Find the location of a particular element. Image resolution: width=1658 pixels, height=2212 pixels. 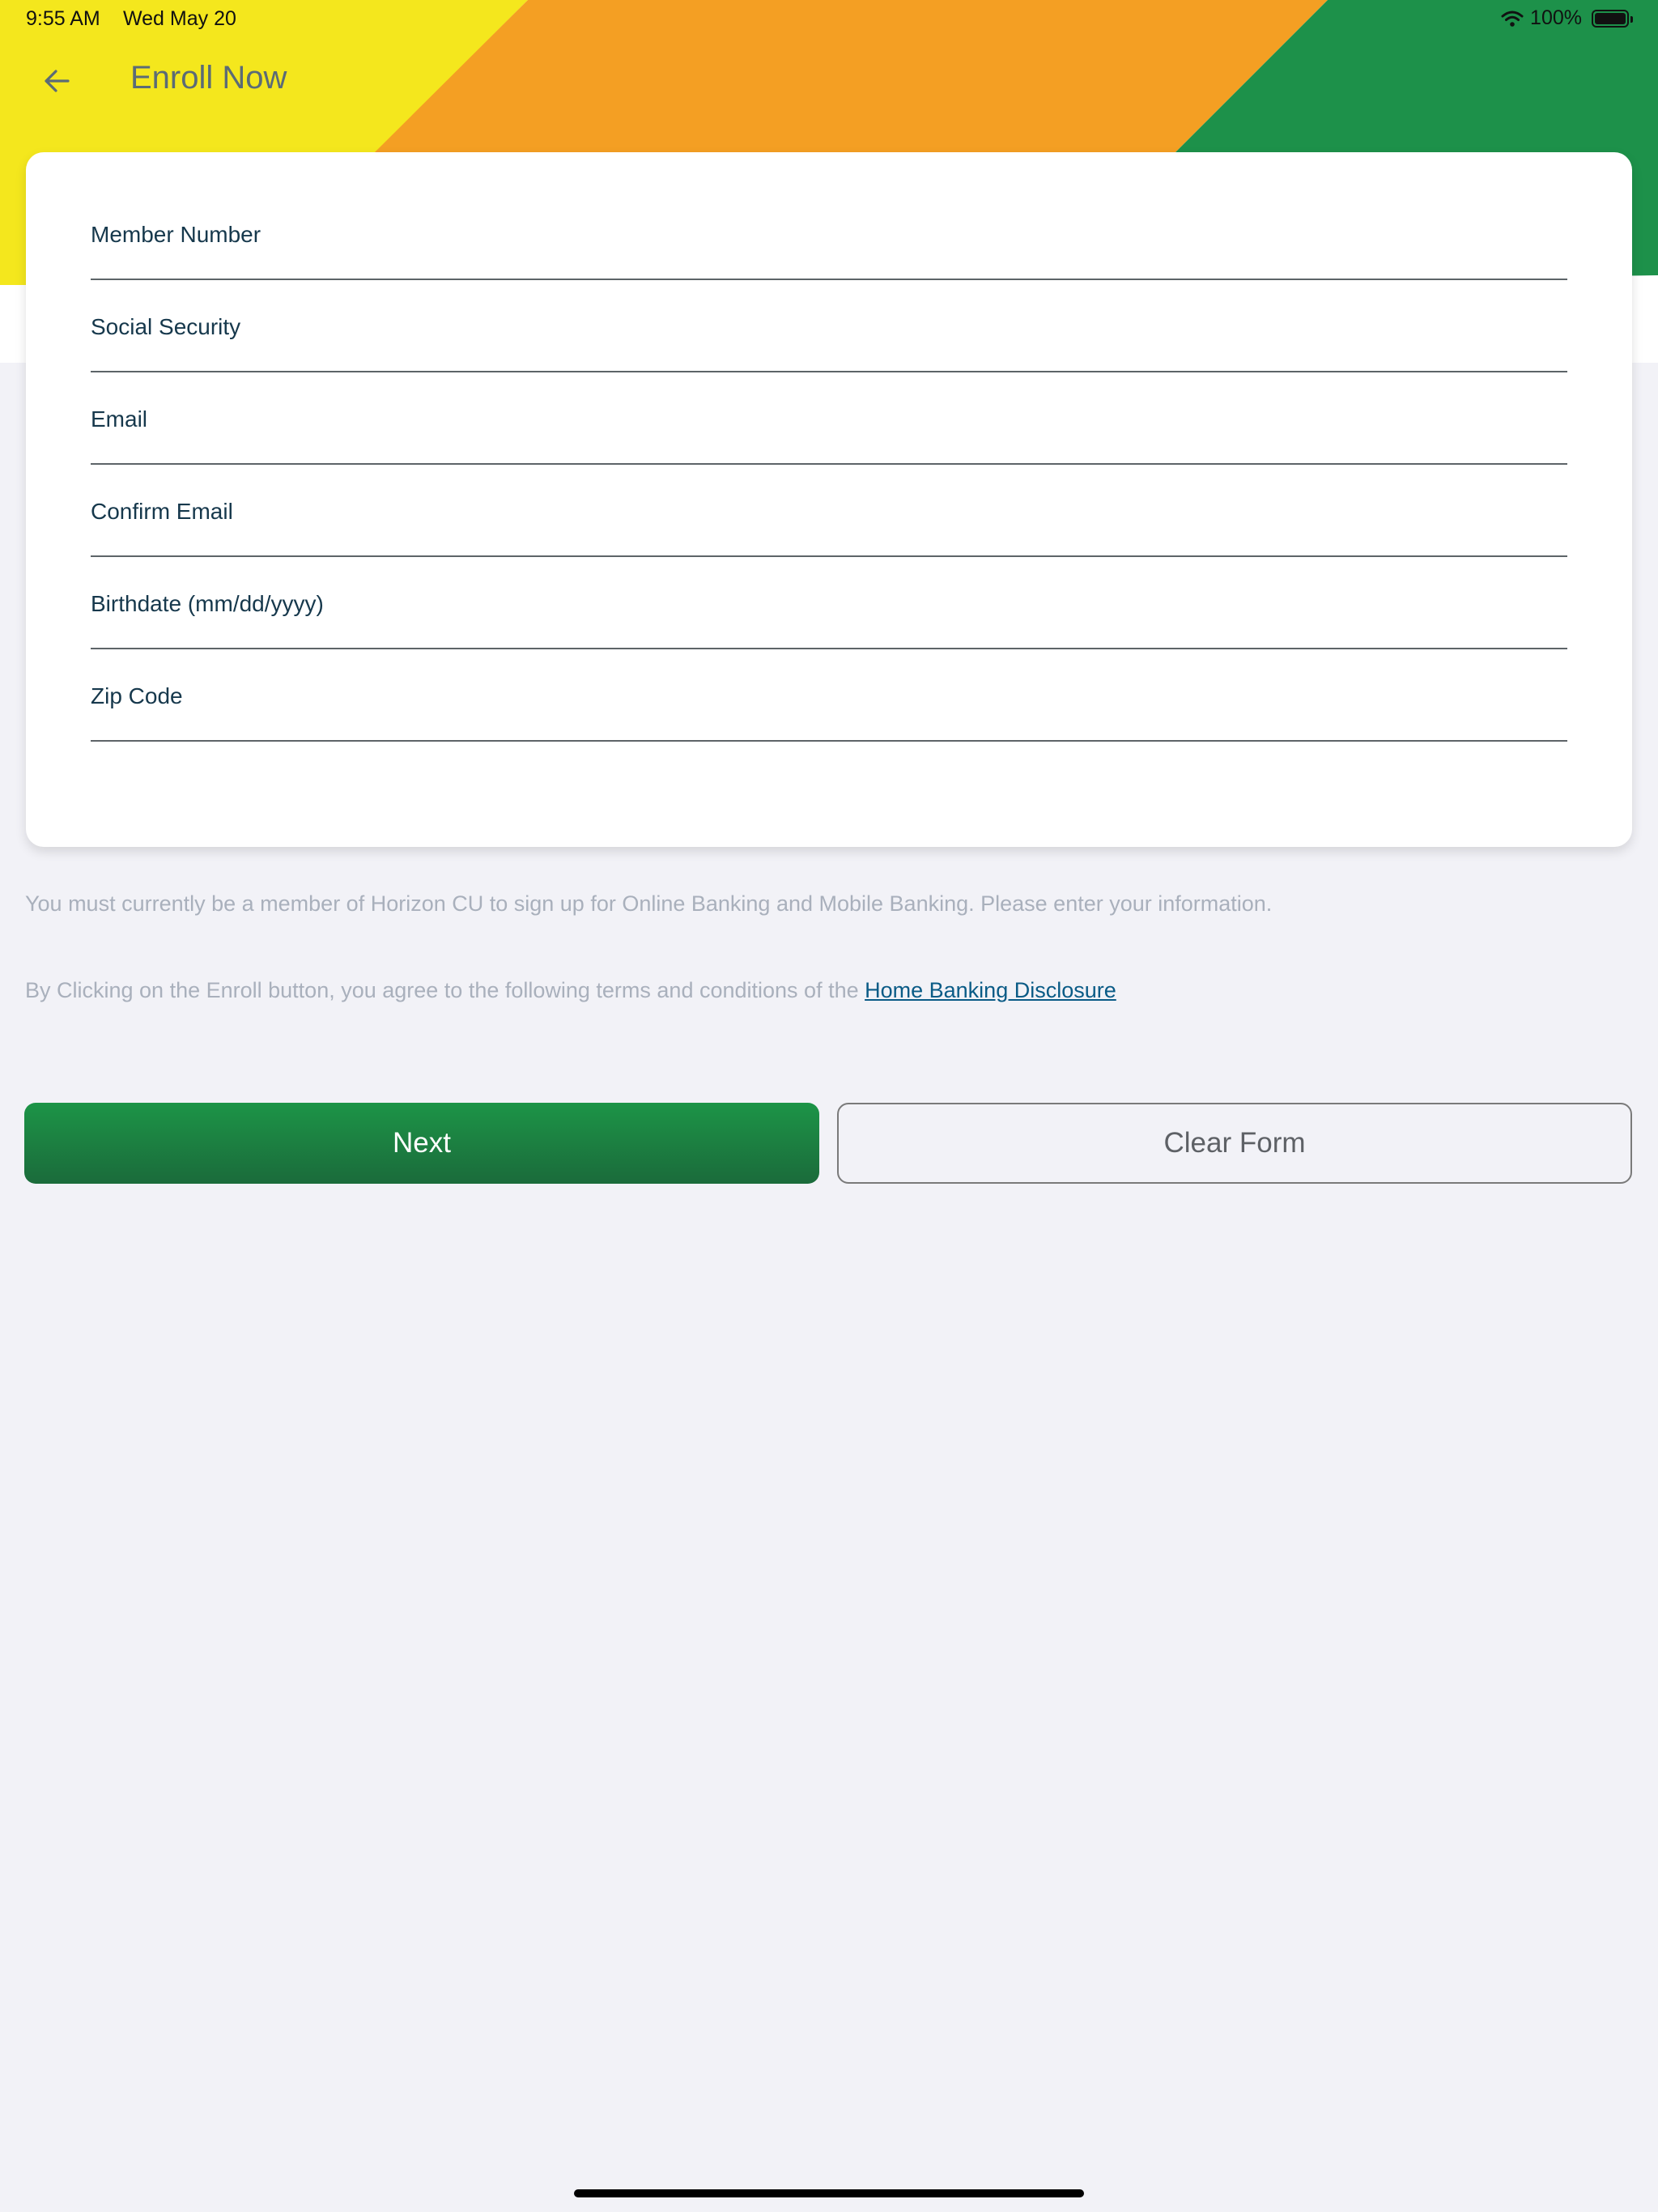

home-banking-disclosure-link: Home Banking Disclosure is located at coordinates (990, 990).